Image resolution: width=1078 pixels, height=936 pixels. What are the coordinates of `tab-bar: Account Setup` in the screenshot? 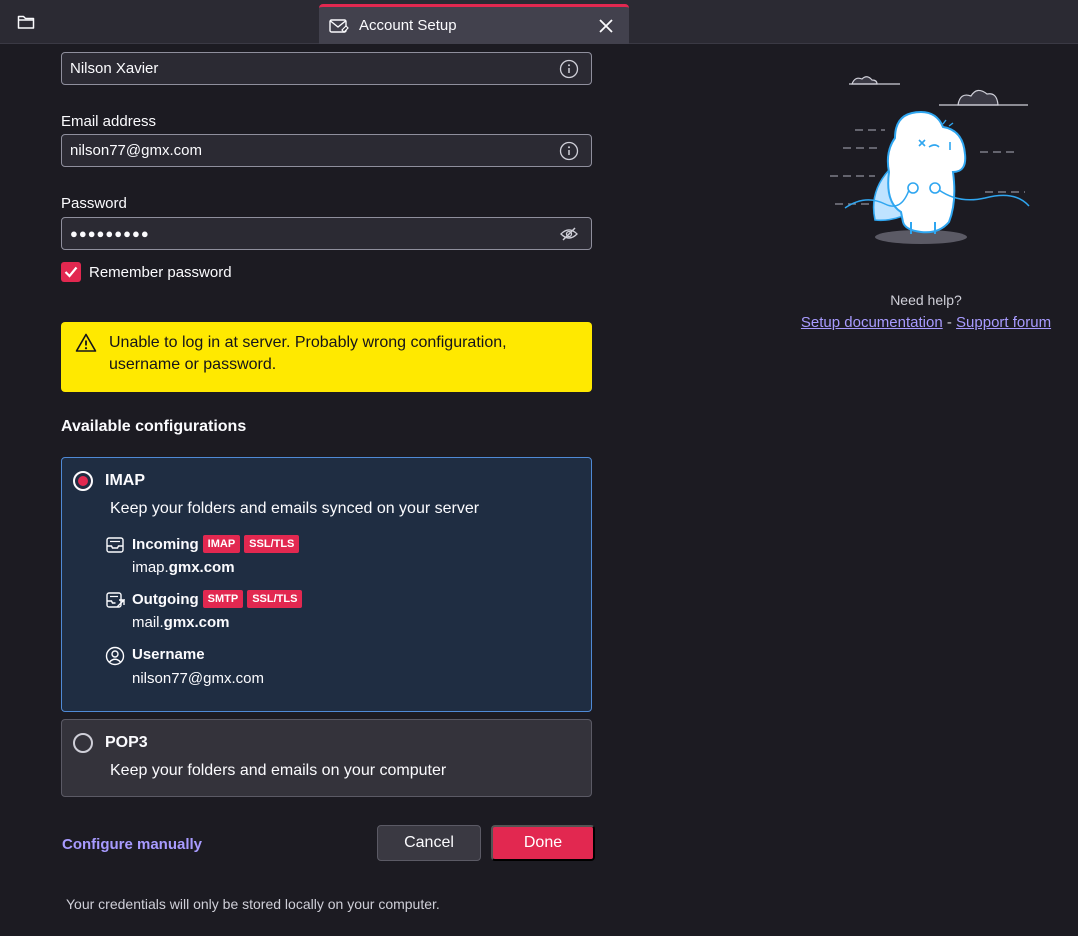 It's located at (539, 22).